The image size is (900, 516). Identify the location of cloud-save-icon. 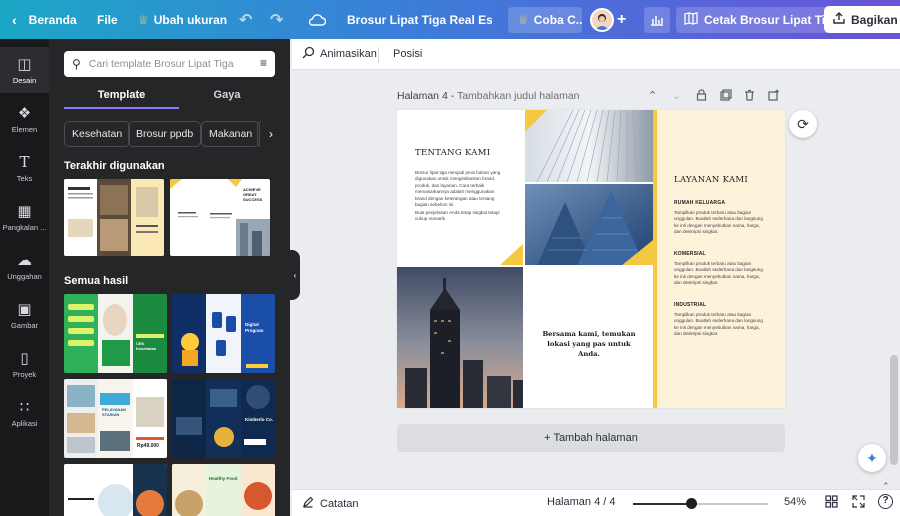
(317, 19).